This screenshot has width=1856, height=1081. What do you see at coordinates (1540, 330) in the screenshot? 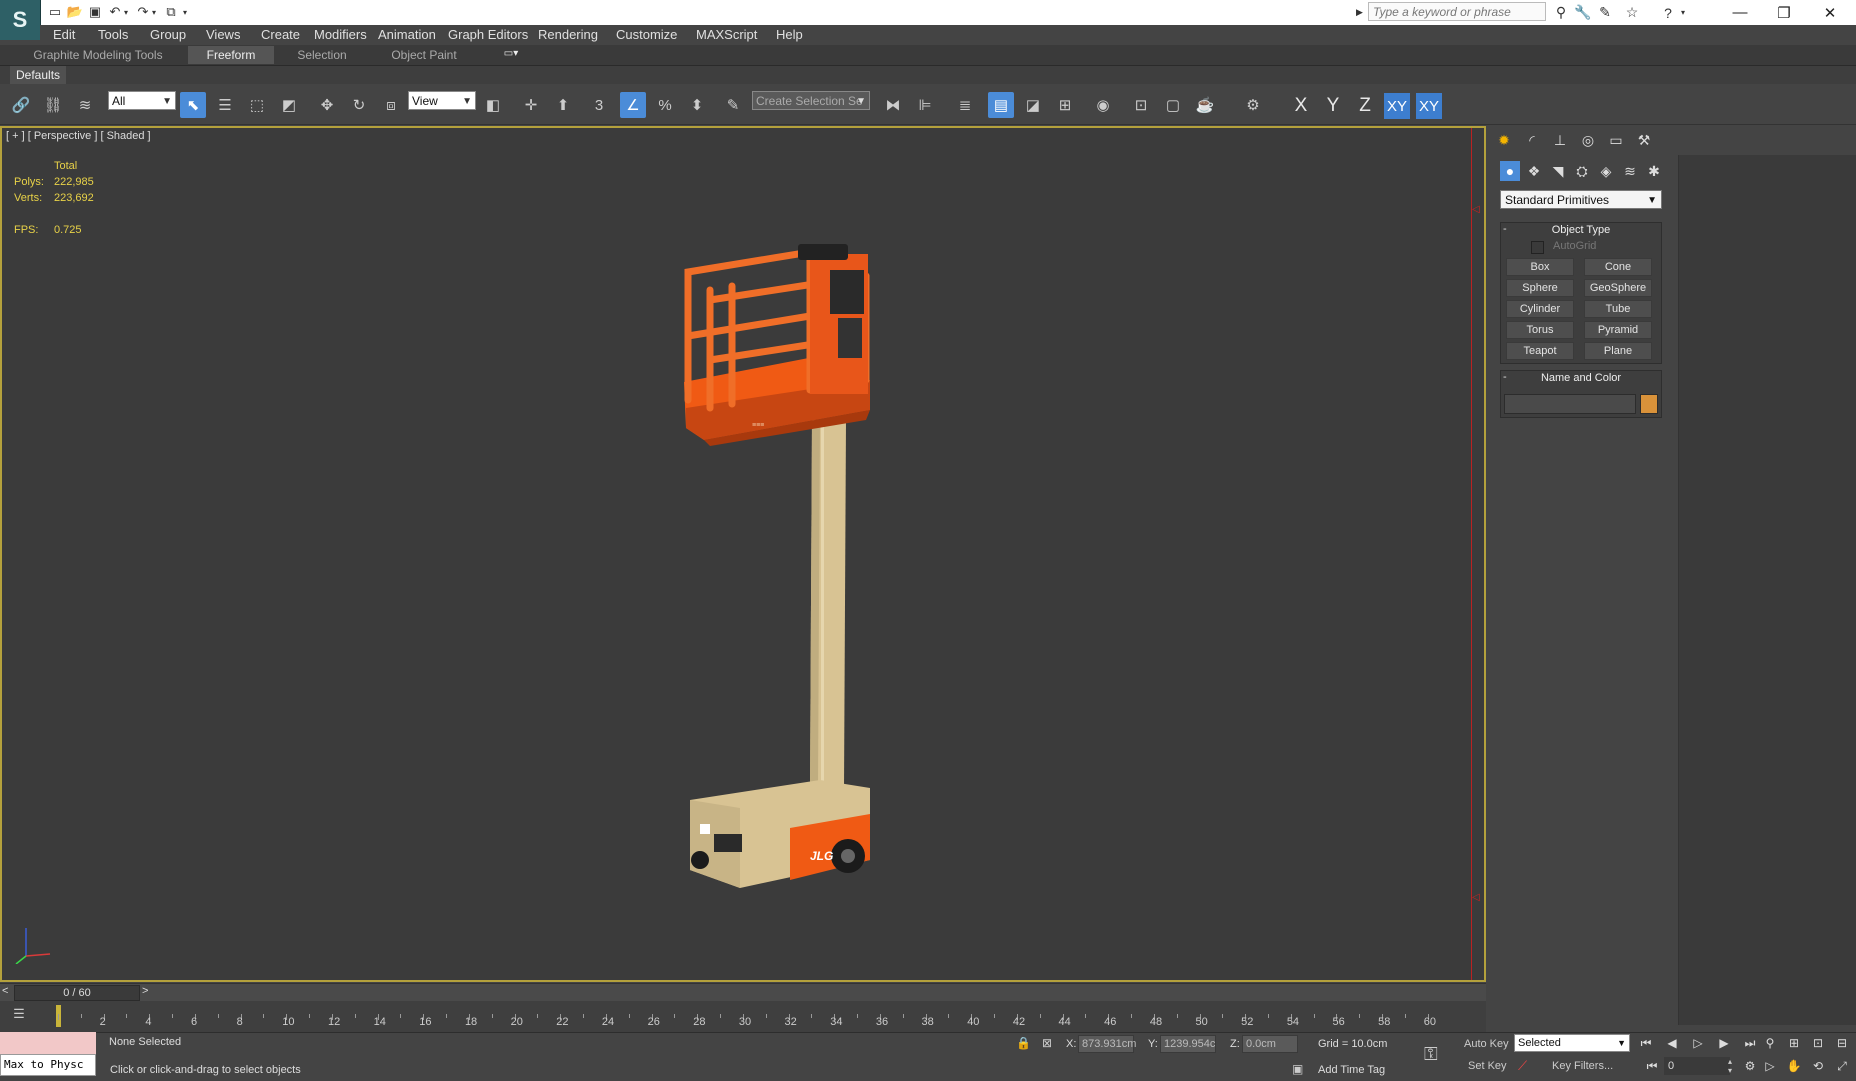
I see `torus-button: Torus` at bounding box center [1540, 330].